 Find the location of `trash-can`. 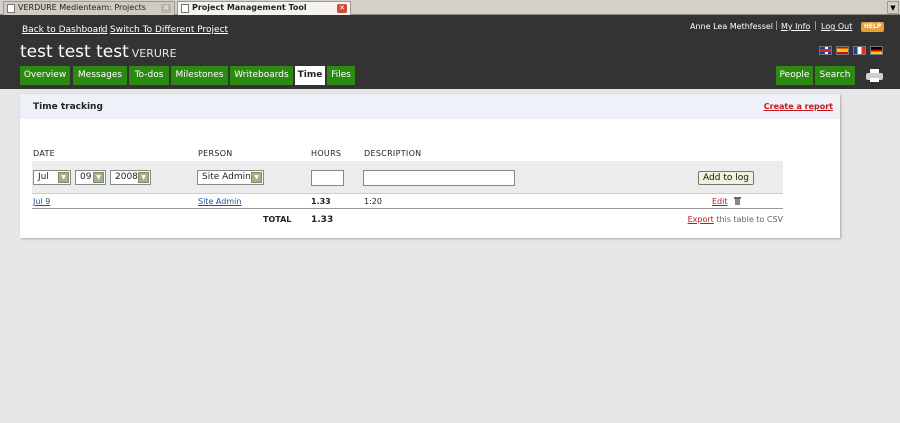

trash-can is located at coordinates (737, 202).